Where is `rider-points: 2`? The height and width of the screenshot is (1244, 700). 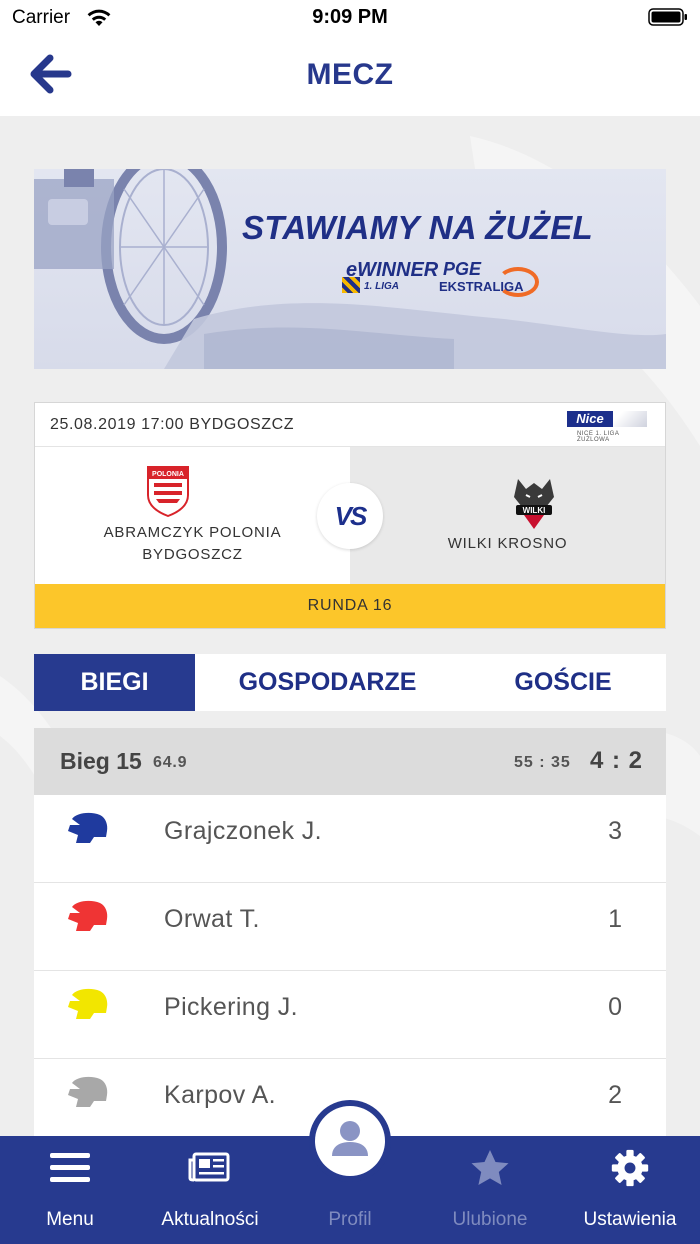
rider-points: 2 is located at coordinates (615, 1095).